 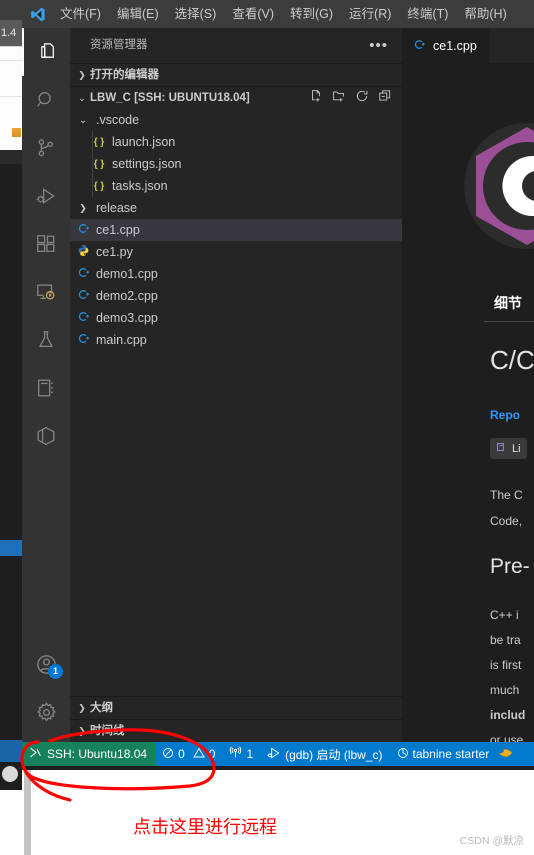 I want to click on extension-subheading: Pre-, so click(x=510, y=566).